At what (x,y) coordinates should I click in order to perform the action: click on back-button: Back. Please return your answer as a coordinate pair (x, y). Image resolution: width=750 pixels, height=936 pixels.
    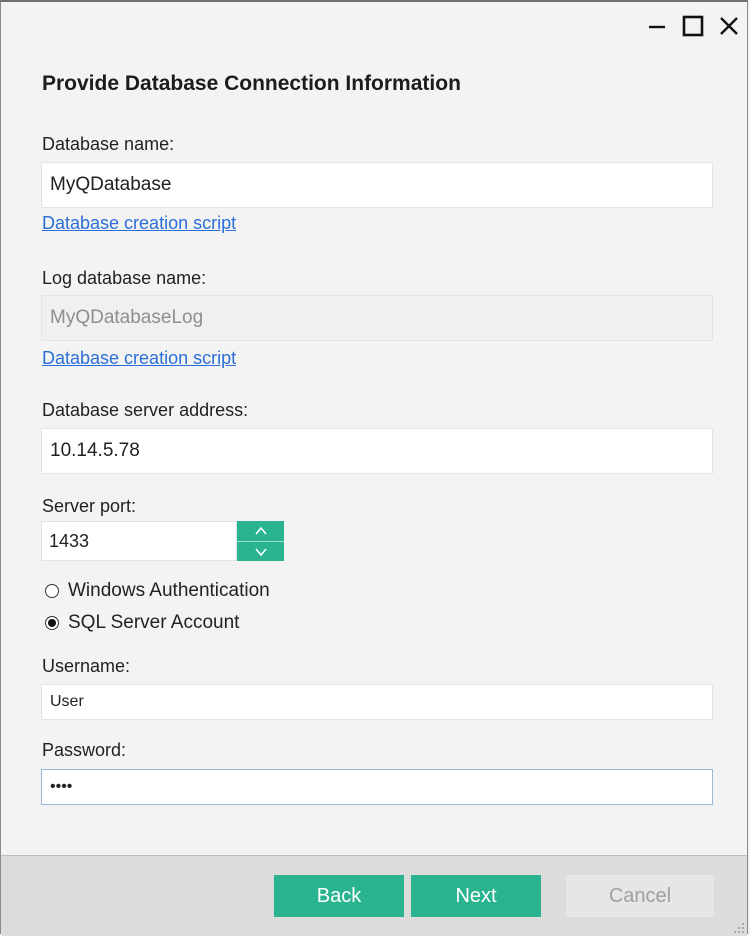
    Looking at the image, I should click on (339, 896).